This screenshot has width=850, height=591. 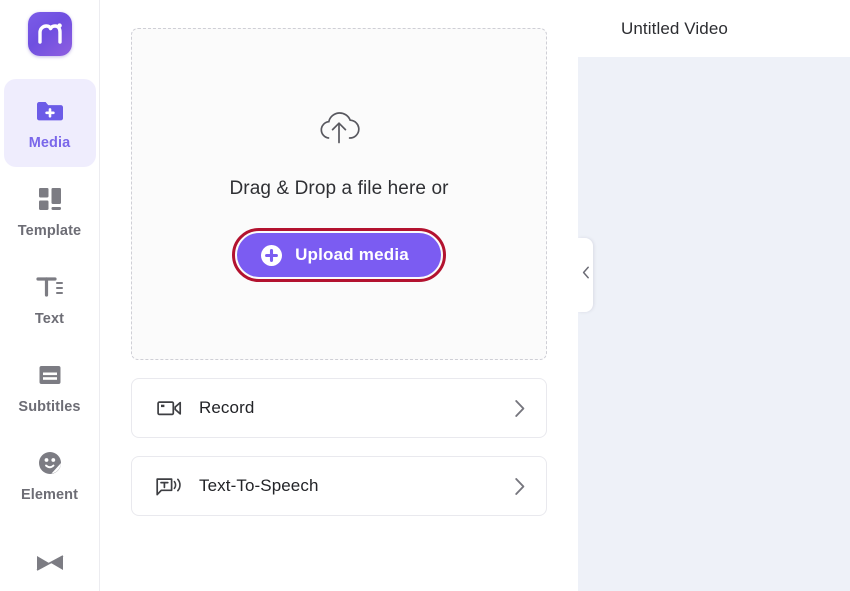 I want to click on sidebar-item-media: Media, so click(x=49, y=123).